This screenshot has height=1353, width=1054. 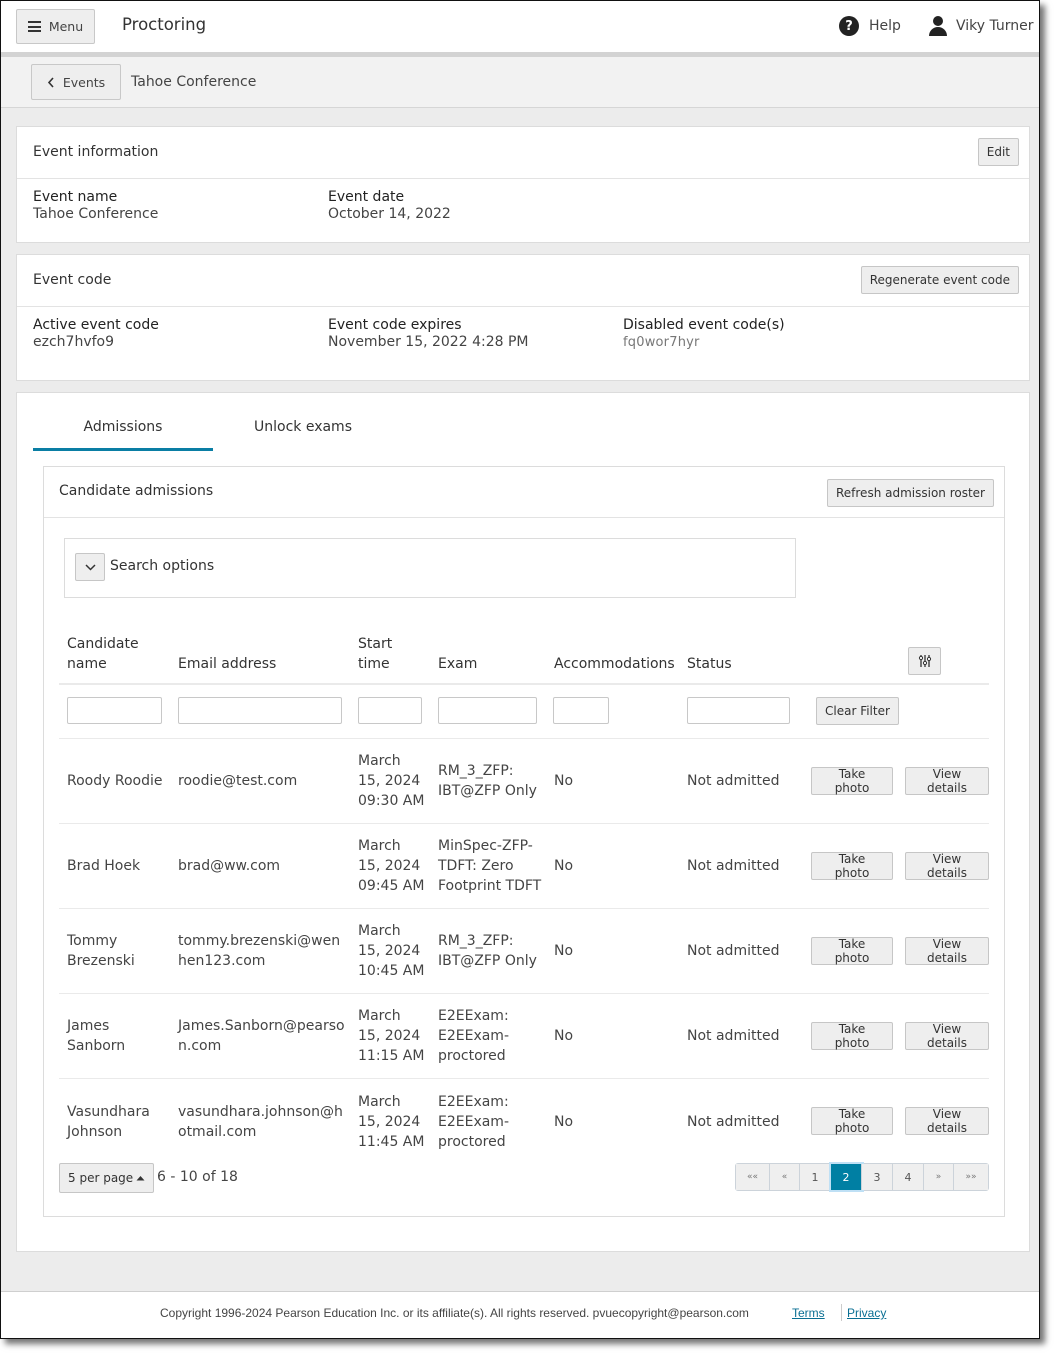 I want to click on start-time-cell: March 15, 2024 10:45 AM, so click(x=391, y=951).